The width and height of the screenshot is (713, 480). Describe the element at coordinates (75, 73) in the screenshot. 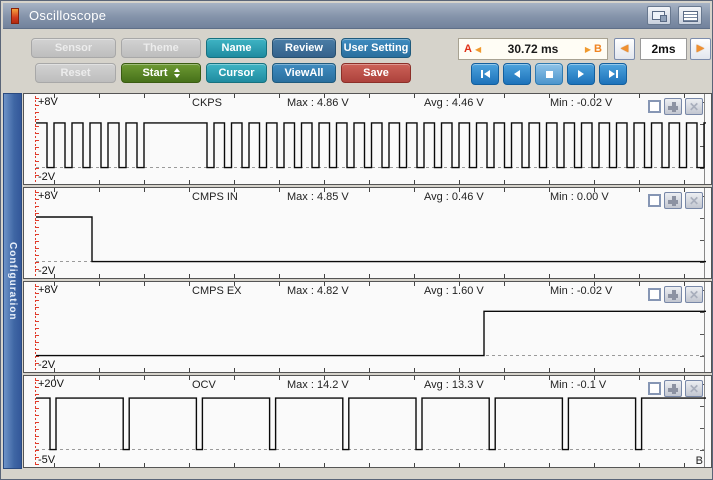

I see `reset-button: Reset` at that location.